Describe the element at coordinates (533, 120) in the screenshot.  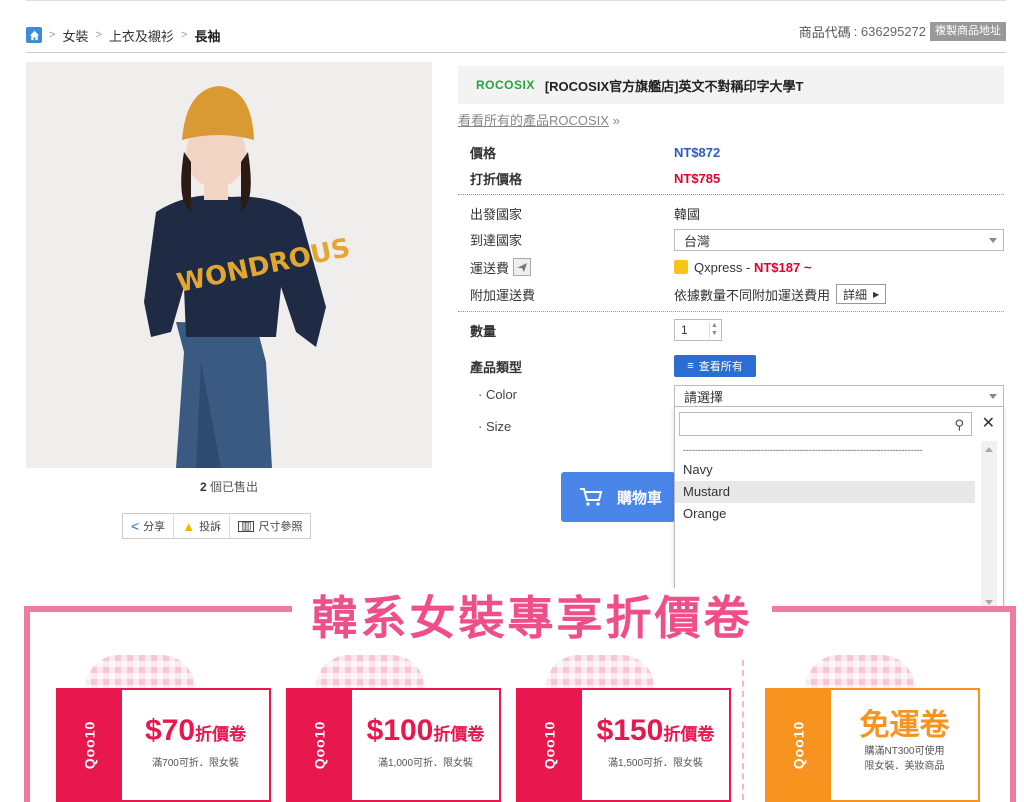
I see `all-products-text: 看看所有的產品ROCOSIX` at that location.